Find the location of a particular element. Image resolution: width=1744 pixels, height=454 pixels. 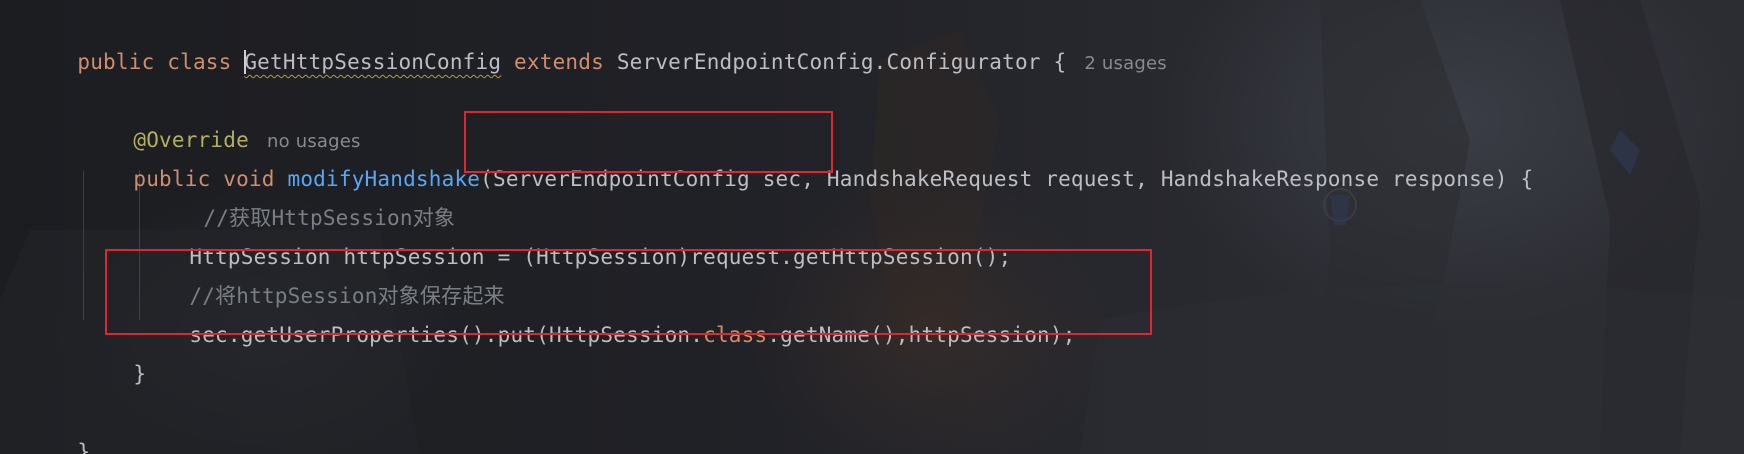

code-token: ServerEndpointConfig.Configurator { is located at coordinates (841, 62).